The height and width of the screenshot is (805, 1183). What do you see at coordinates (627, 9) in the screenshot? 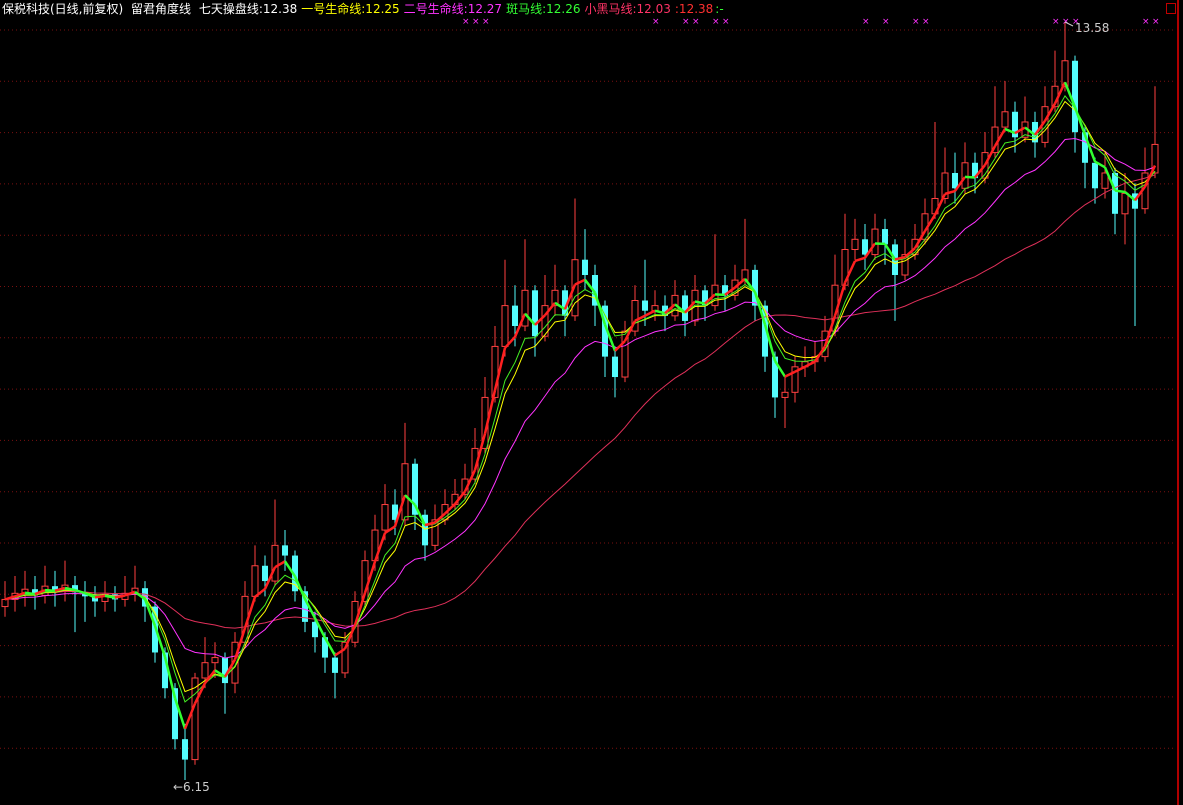
I see `legend-item: 小黑马线:12.03` at bounding box center [627, 9].